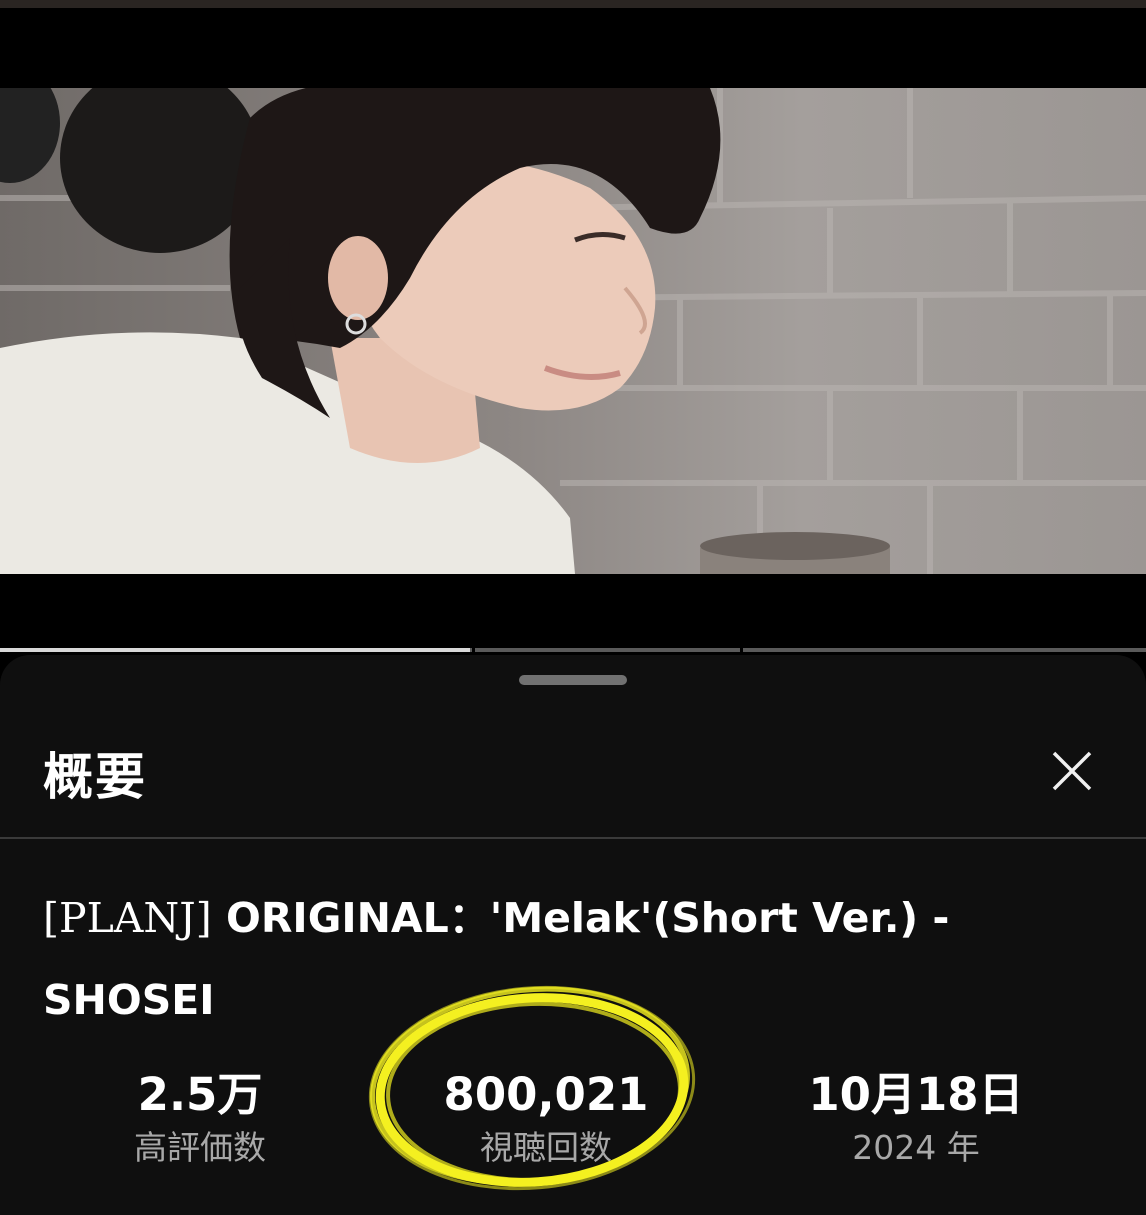 The width and height of the screenshot is (1146, 1215). What do you see at coordinates (916, 1094) in the screenshot?
I see `publish-date: 10月18日` at bounding box center [916, 1094].